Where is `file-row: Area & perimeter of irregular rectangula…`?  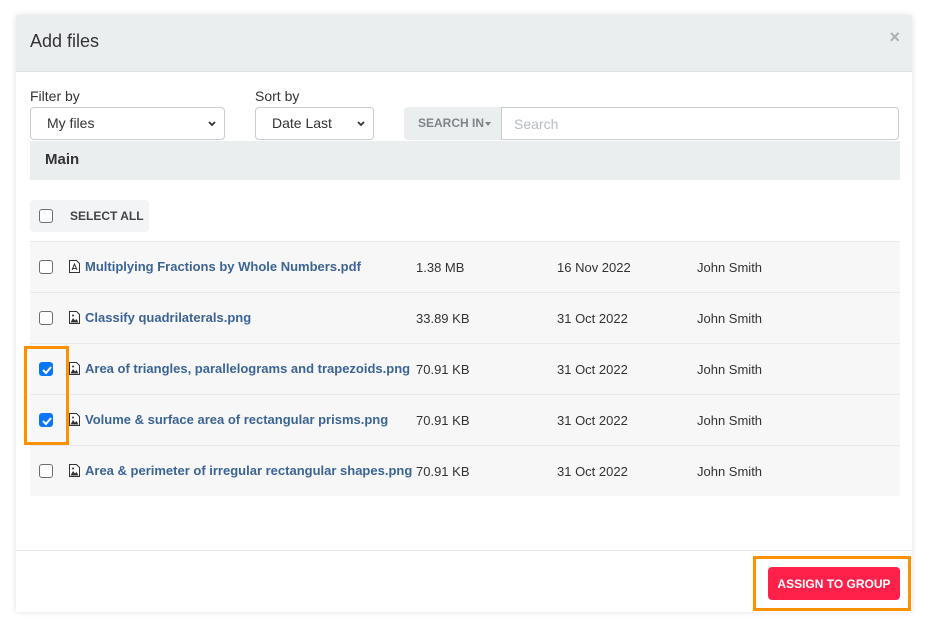
file-row: Area & perimeter of irregular rectangula… is located at coordinates (465, 470).